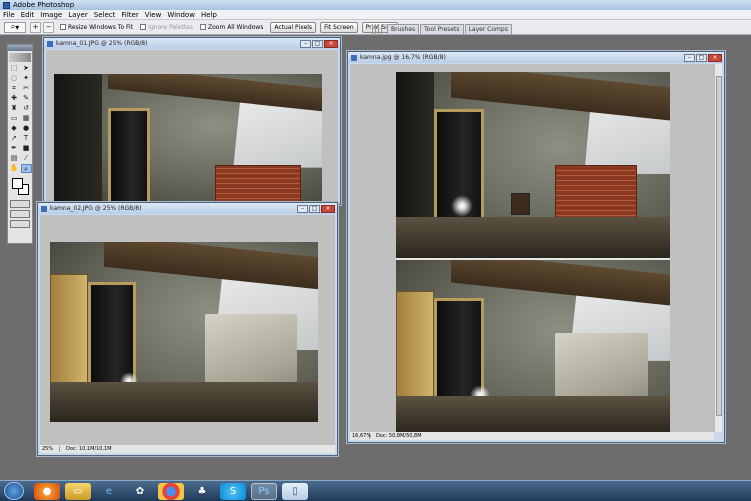 The height and width of the screenshot is (501, 751). Describe the element at coordinates (360, 436) in the screenshot. I see `zoom-level: 16,67%` at that location.